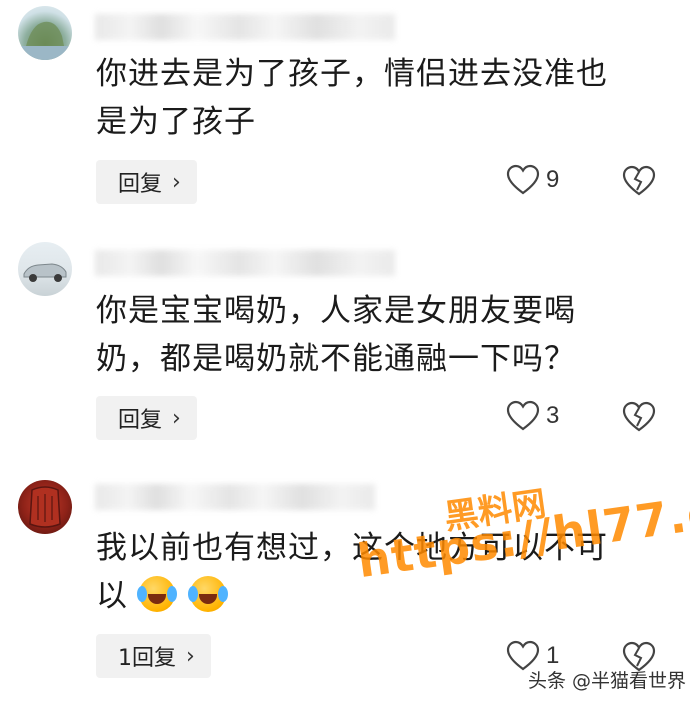 Image resolution: width=690 pixels, height=703 pixels. What do you see at coordinates (45, 40) in the screenshot?
I see `avatar-rock-icon` at bounding box center [45, 40].